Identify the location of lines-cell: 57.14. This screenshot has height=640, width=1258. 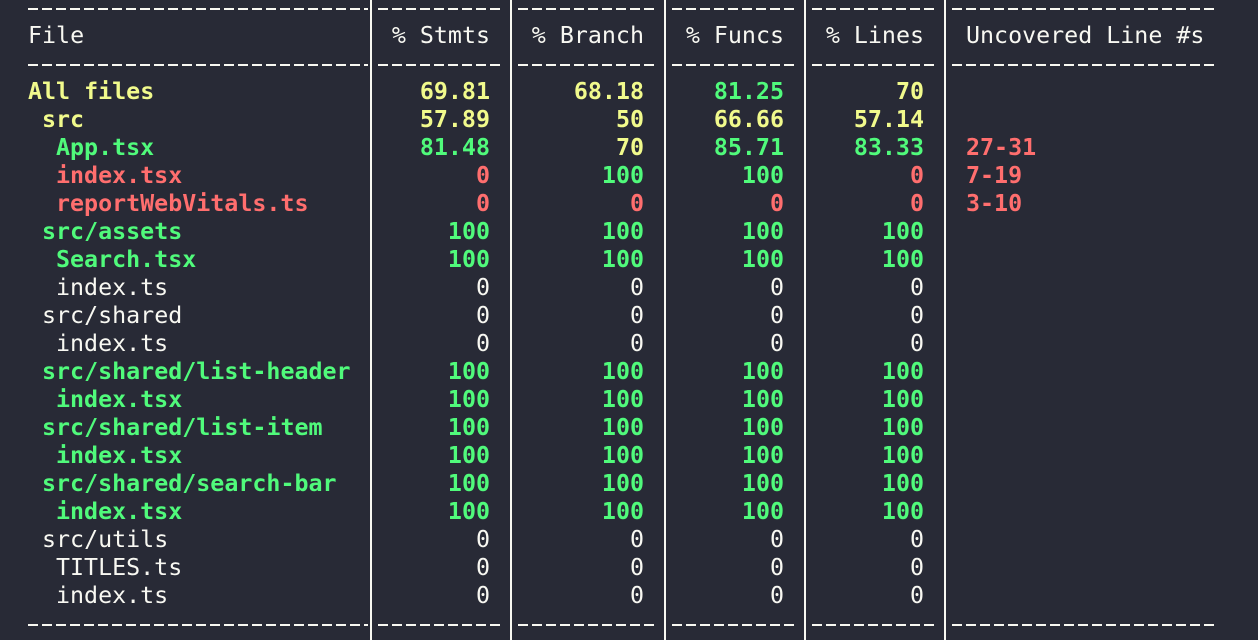
(888, 119).